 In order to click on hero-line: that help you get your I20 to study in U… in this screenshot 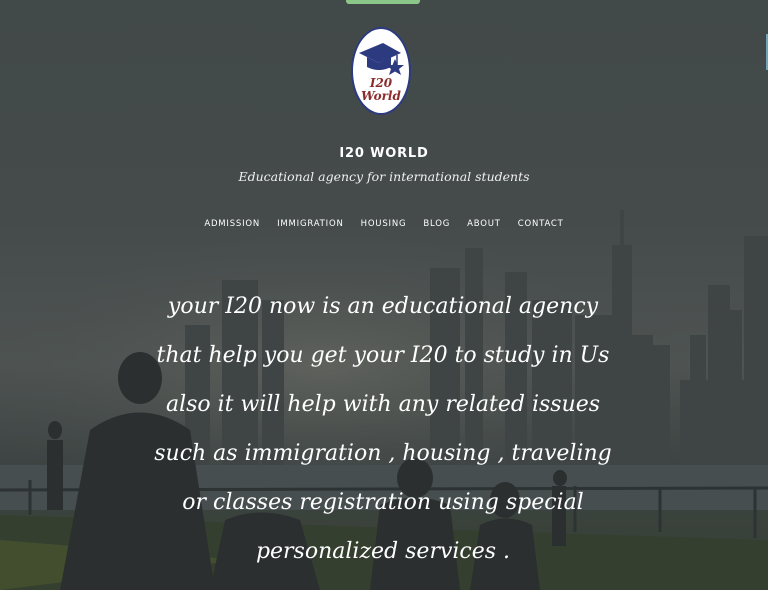, I will do `click(383, 355)`.